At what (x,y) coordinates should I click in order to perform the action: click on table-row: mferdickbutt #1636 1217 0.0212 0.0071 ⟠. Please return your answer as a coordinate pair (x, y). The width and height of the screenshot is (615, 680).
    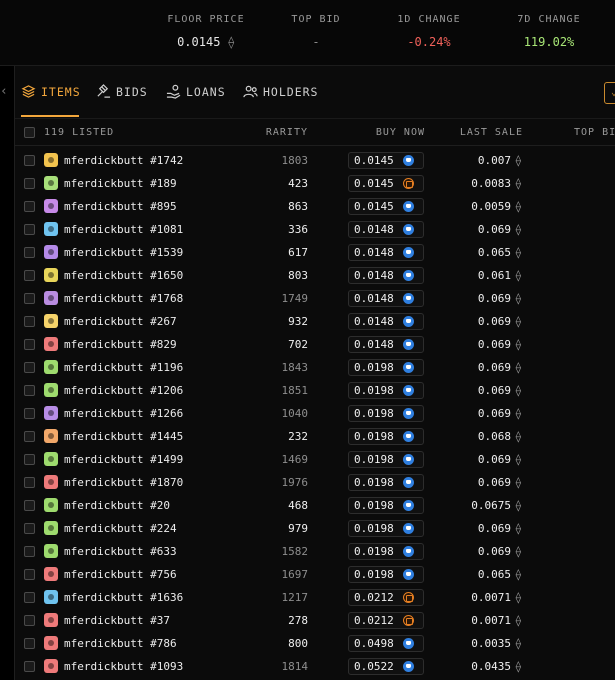
    Looking at the image, I should click on (315, 597).